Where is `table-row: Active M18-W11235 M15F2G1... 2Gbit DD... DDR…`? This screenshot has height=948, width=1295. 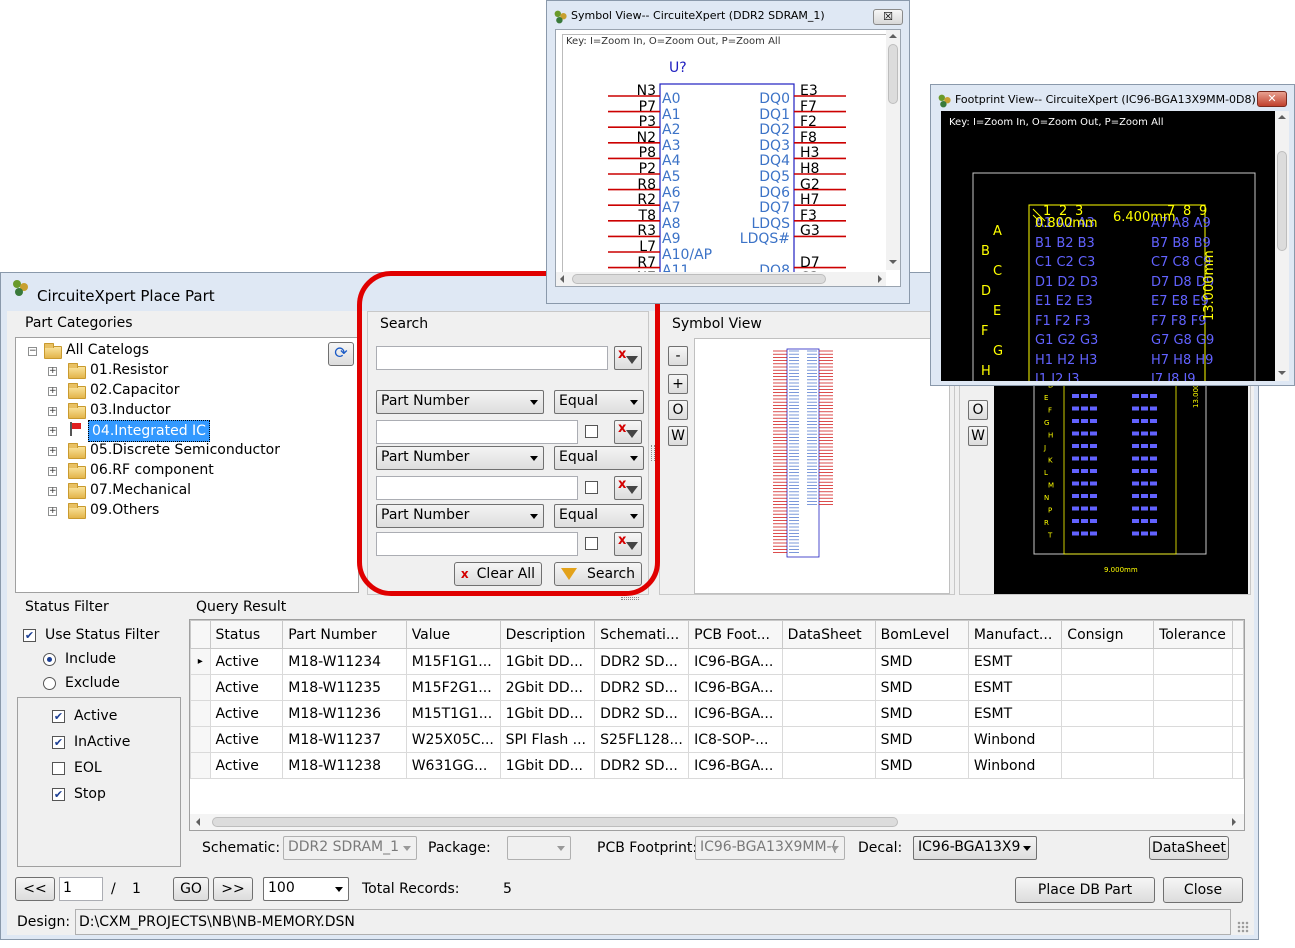 table-row: Active M18-W11235 M15F2G1... 2Gbit DD... DDR… is located at coordinates (717, 687).